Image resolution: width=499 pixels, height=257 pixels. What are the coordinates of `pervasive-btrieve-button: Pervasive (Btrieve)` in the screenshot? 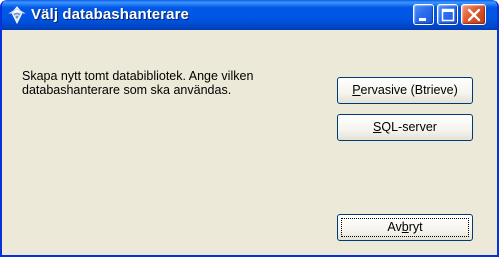 It's located at (405, 90).